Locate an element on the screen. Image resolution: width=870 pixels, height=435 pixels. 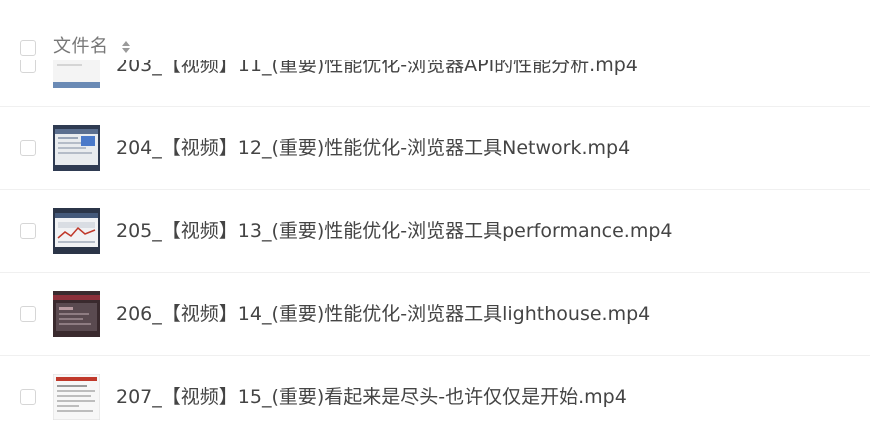
file-name-link: 205_【视频】13_(重要)性能优化-浏览器工具performance.mp4 is located at coordinates (394, 231).